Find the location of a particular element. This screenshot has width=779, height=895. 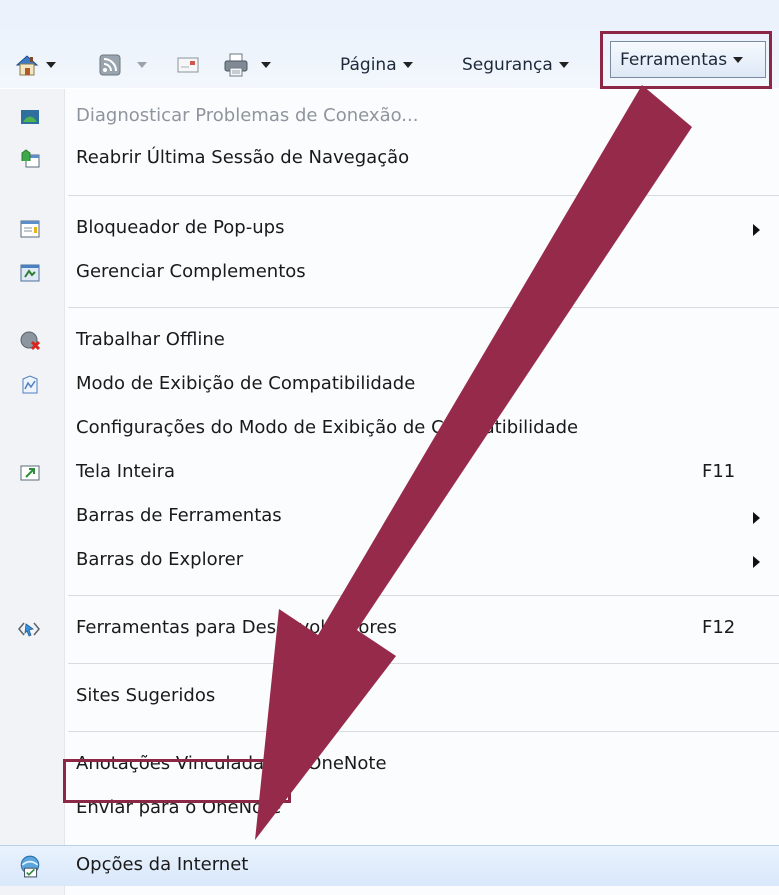

print-button is located at coordinates (247, 65).